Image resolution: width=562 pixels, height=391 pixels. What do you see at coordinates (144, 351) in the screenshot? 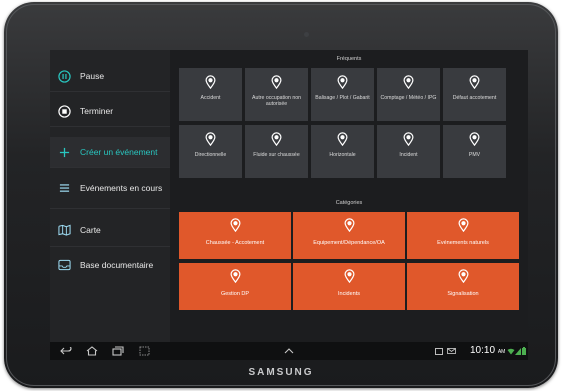
I see `screenshot-icon` at bounding box center [144, 351].